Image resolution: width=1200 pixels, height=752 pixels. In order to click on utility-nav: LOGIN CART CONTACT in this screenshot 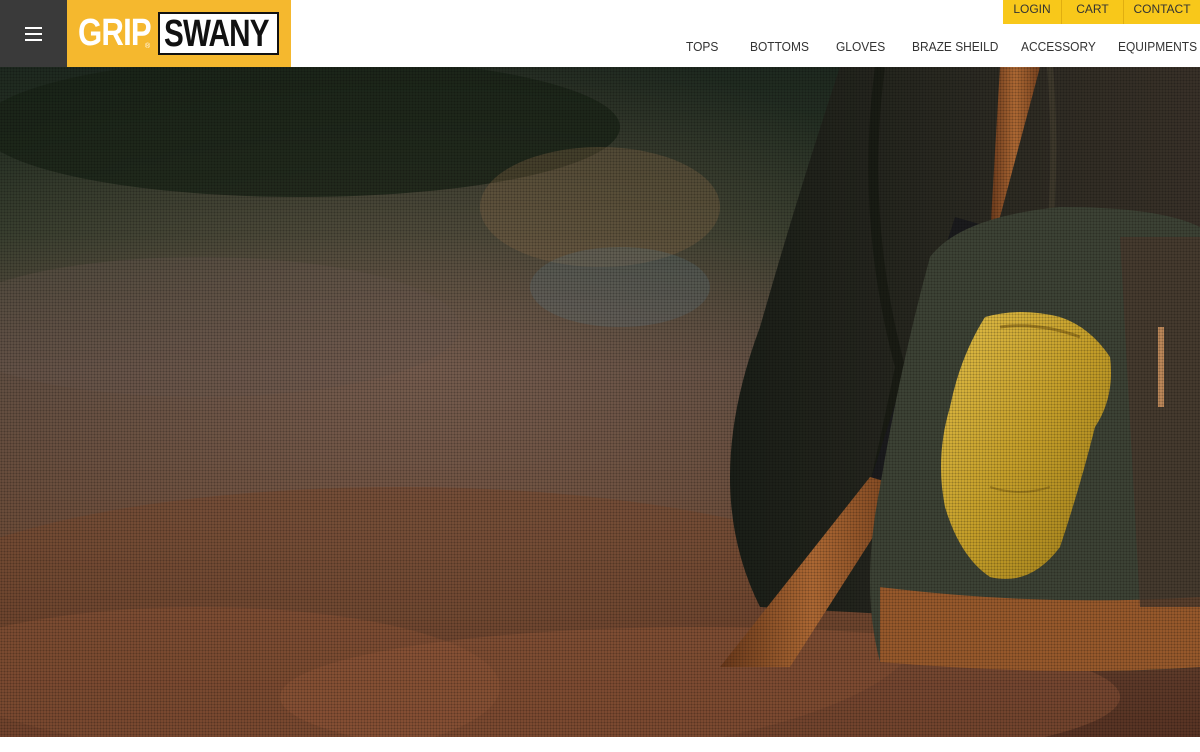, I will do `click(1101, 12)`.